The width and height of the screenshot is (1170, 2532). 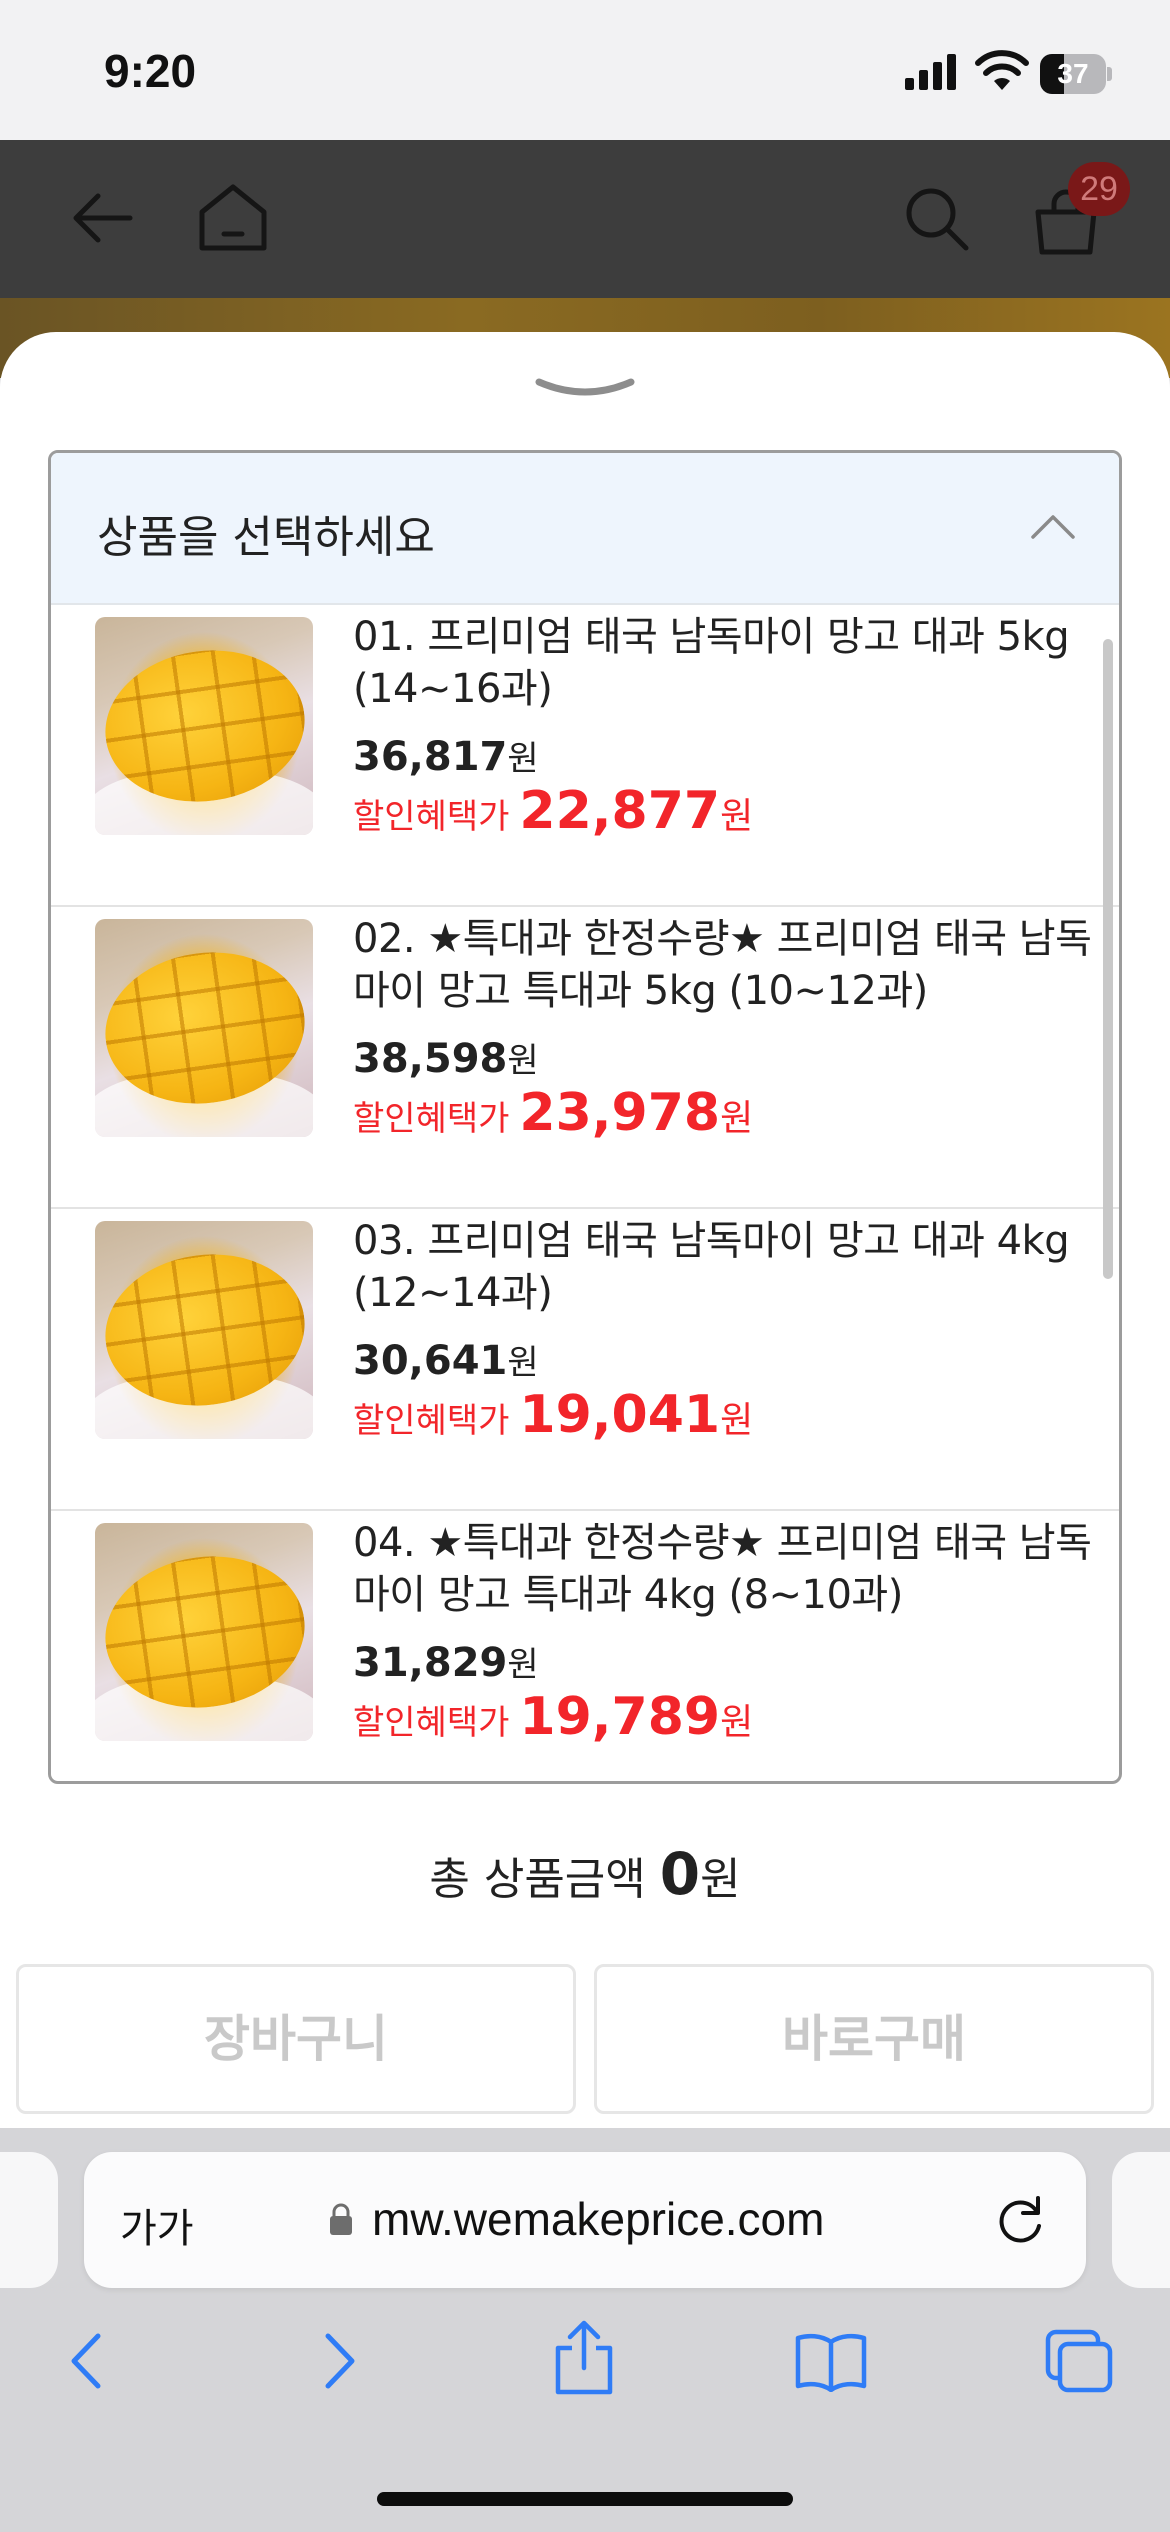 I want to click on option-select-placeholder: 상품을 선택하세요, so click(x=266, y=537).